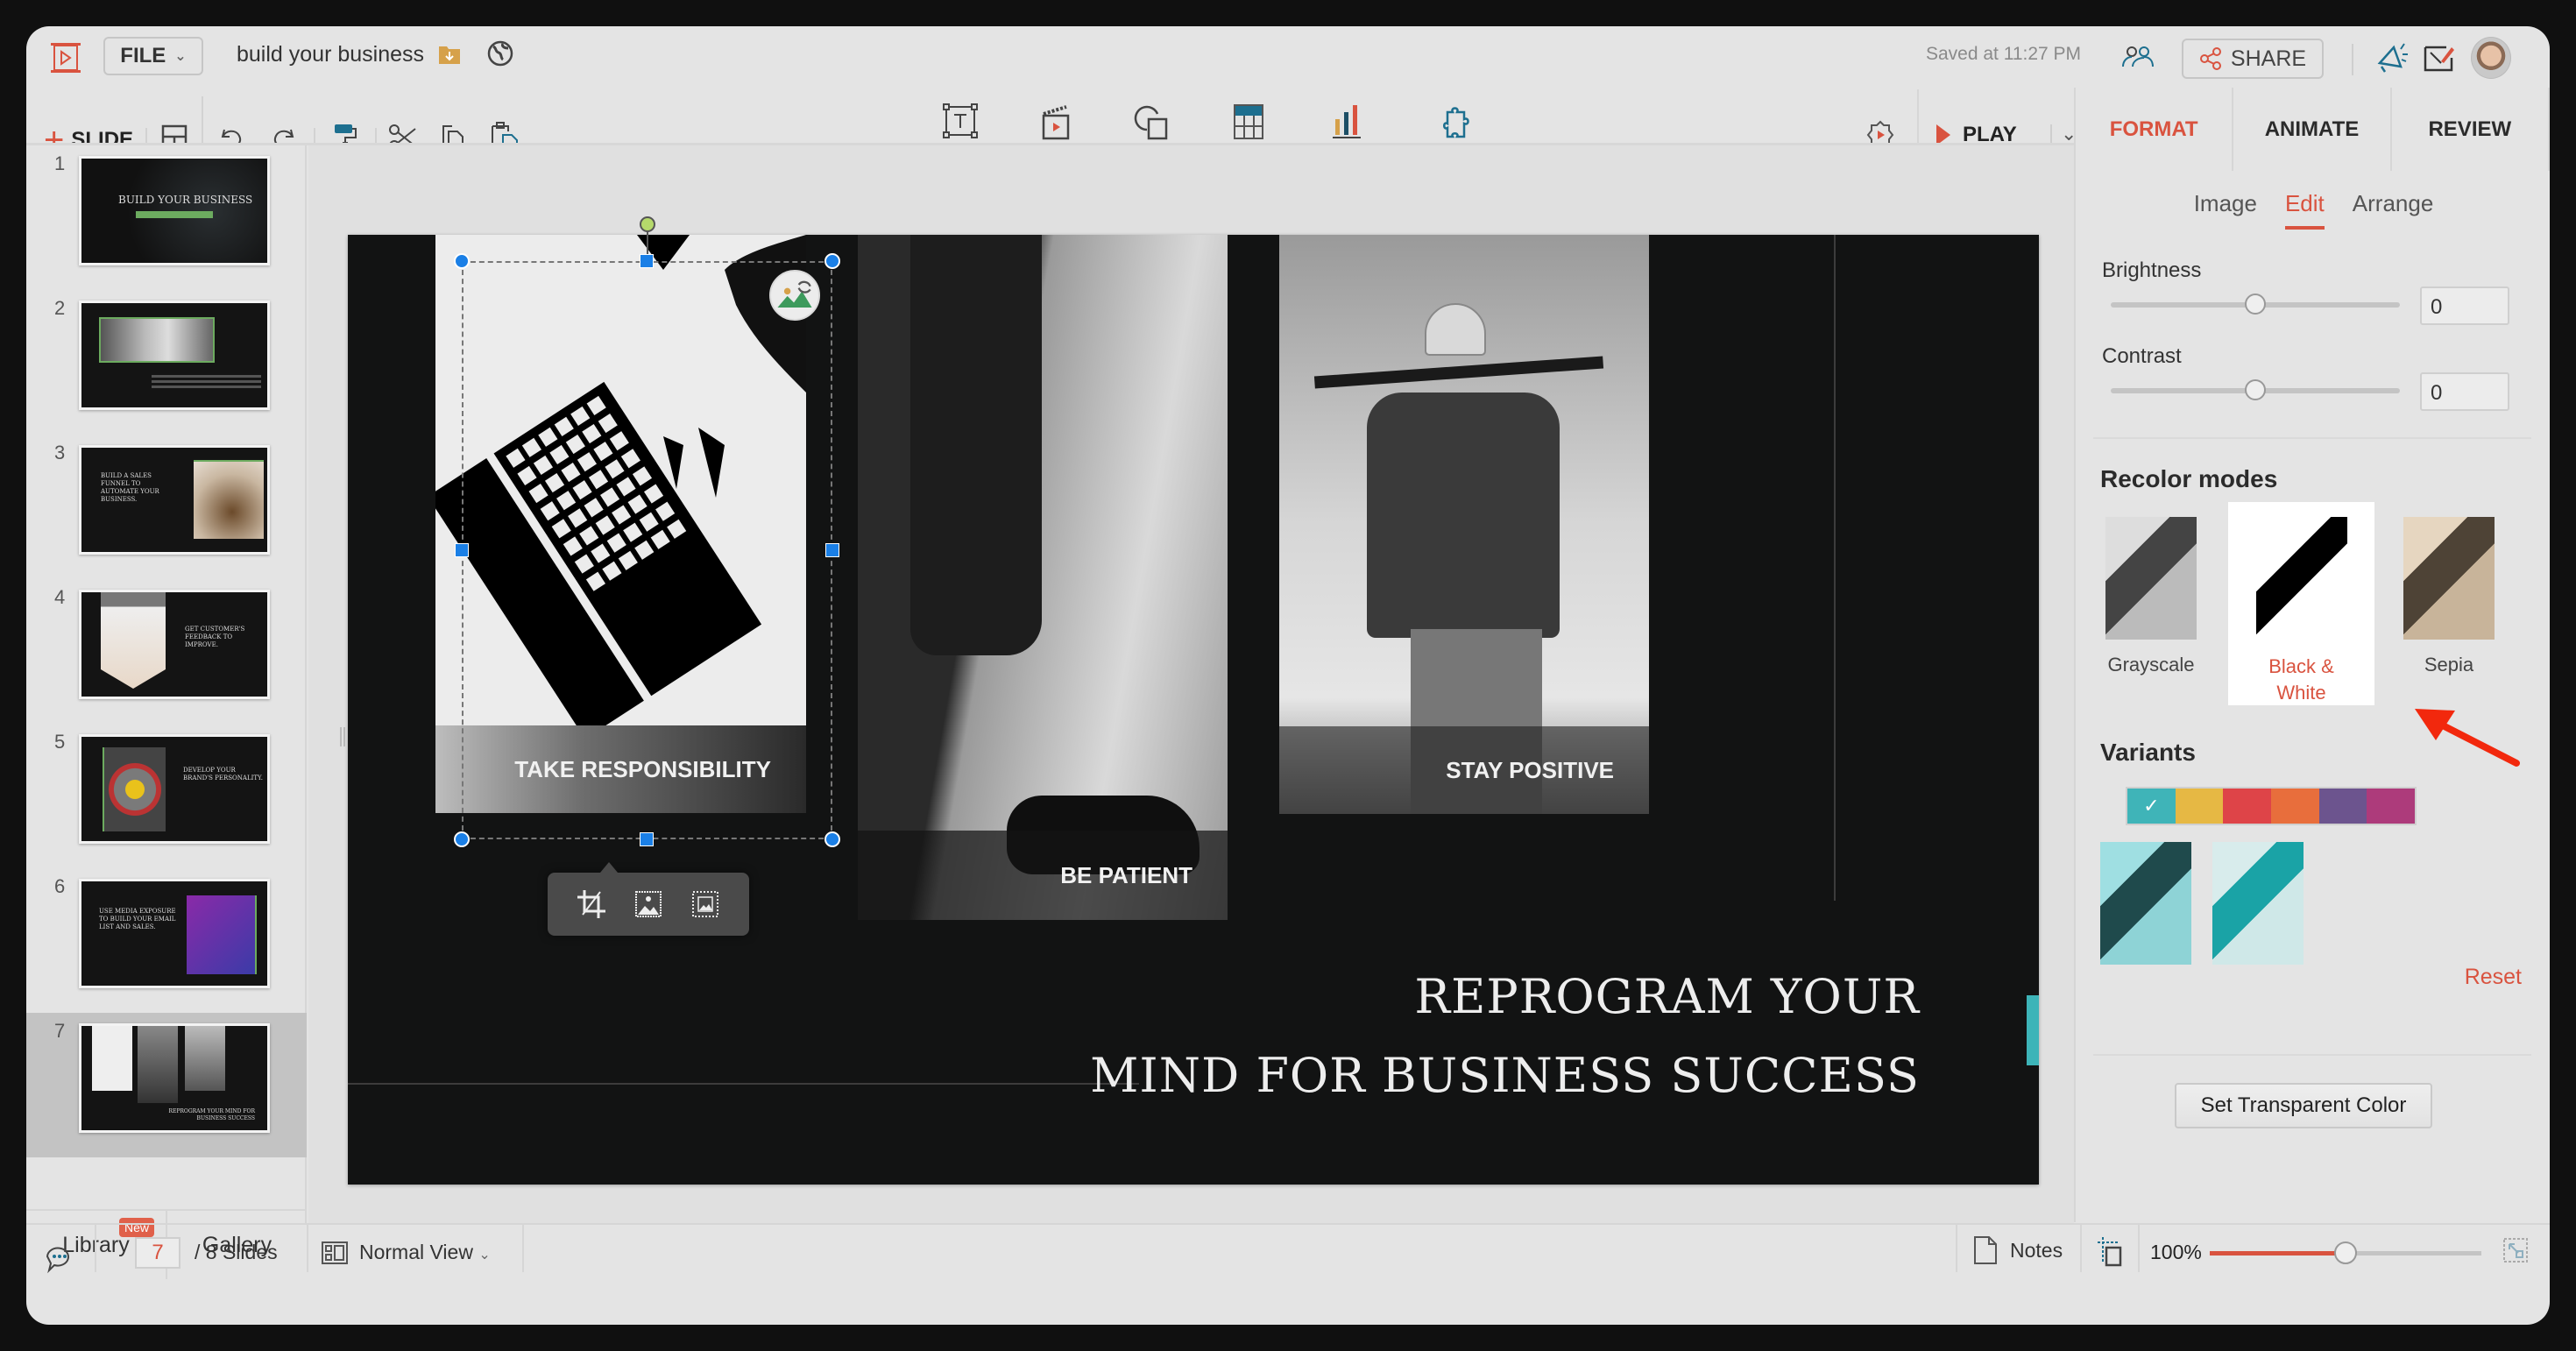 This screenshot has height=1351, width=2576. I want to click on sepia-thumbnail, so click(2449, 578).